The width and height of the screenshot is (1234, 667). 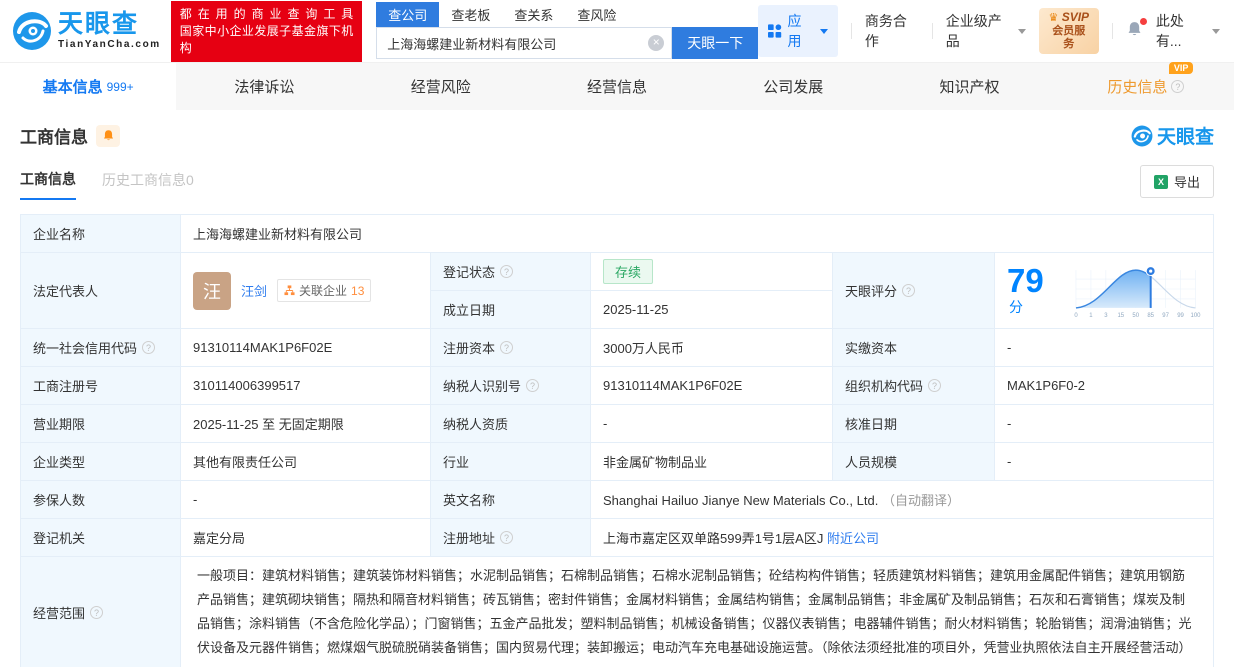 I want to click on legal-rep-link: 汪剑, so click(x=254, y=290).